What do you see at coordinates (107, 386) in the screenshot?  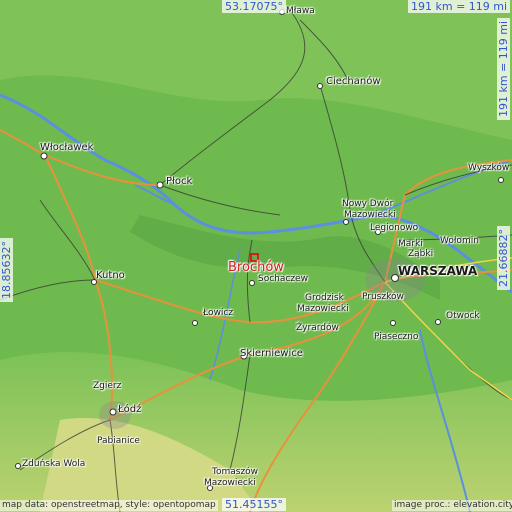 I see `place-label-zgierz: Zgierz` at bounding box center [107, 386].